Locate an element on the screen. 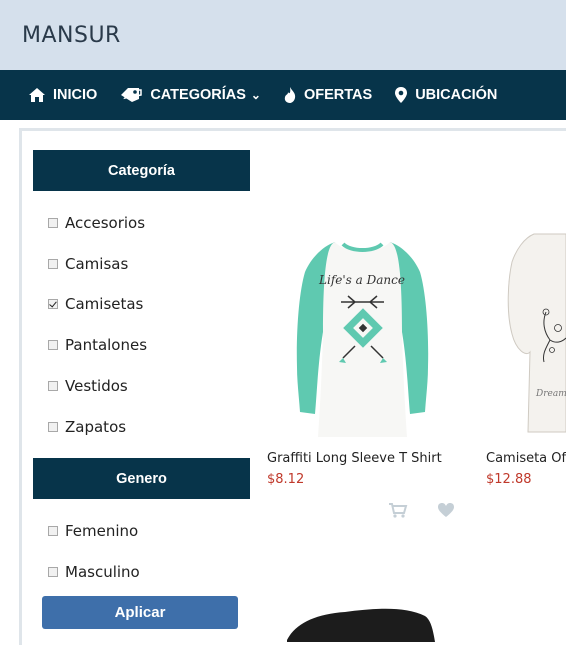 The width and height of the screenshot is (566, 645). tag-icon is located at coordinates (132, 95).